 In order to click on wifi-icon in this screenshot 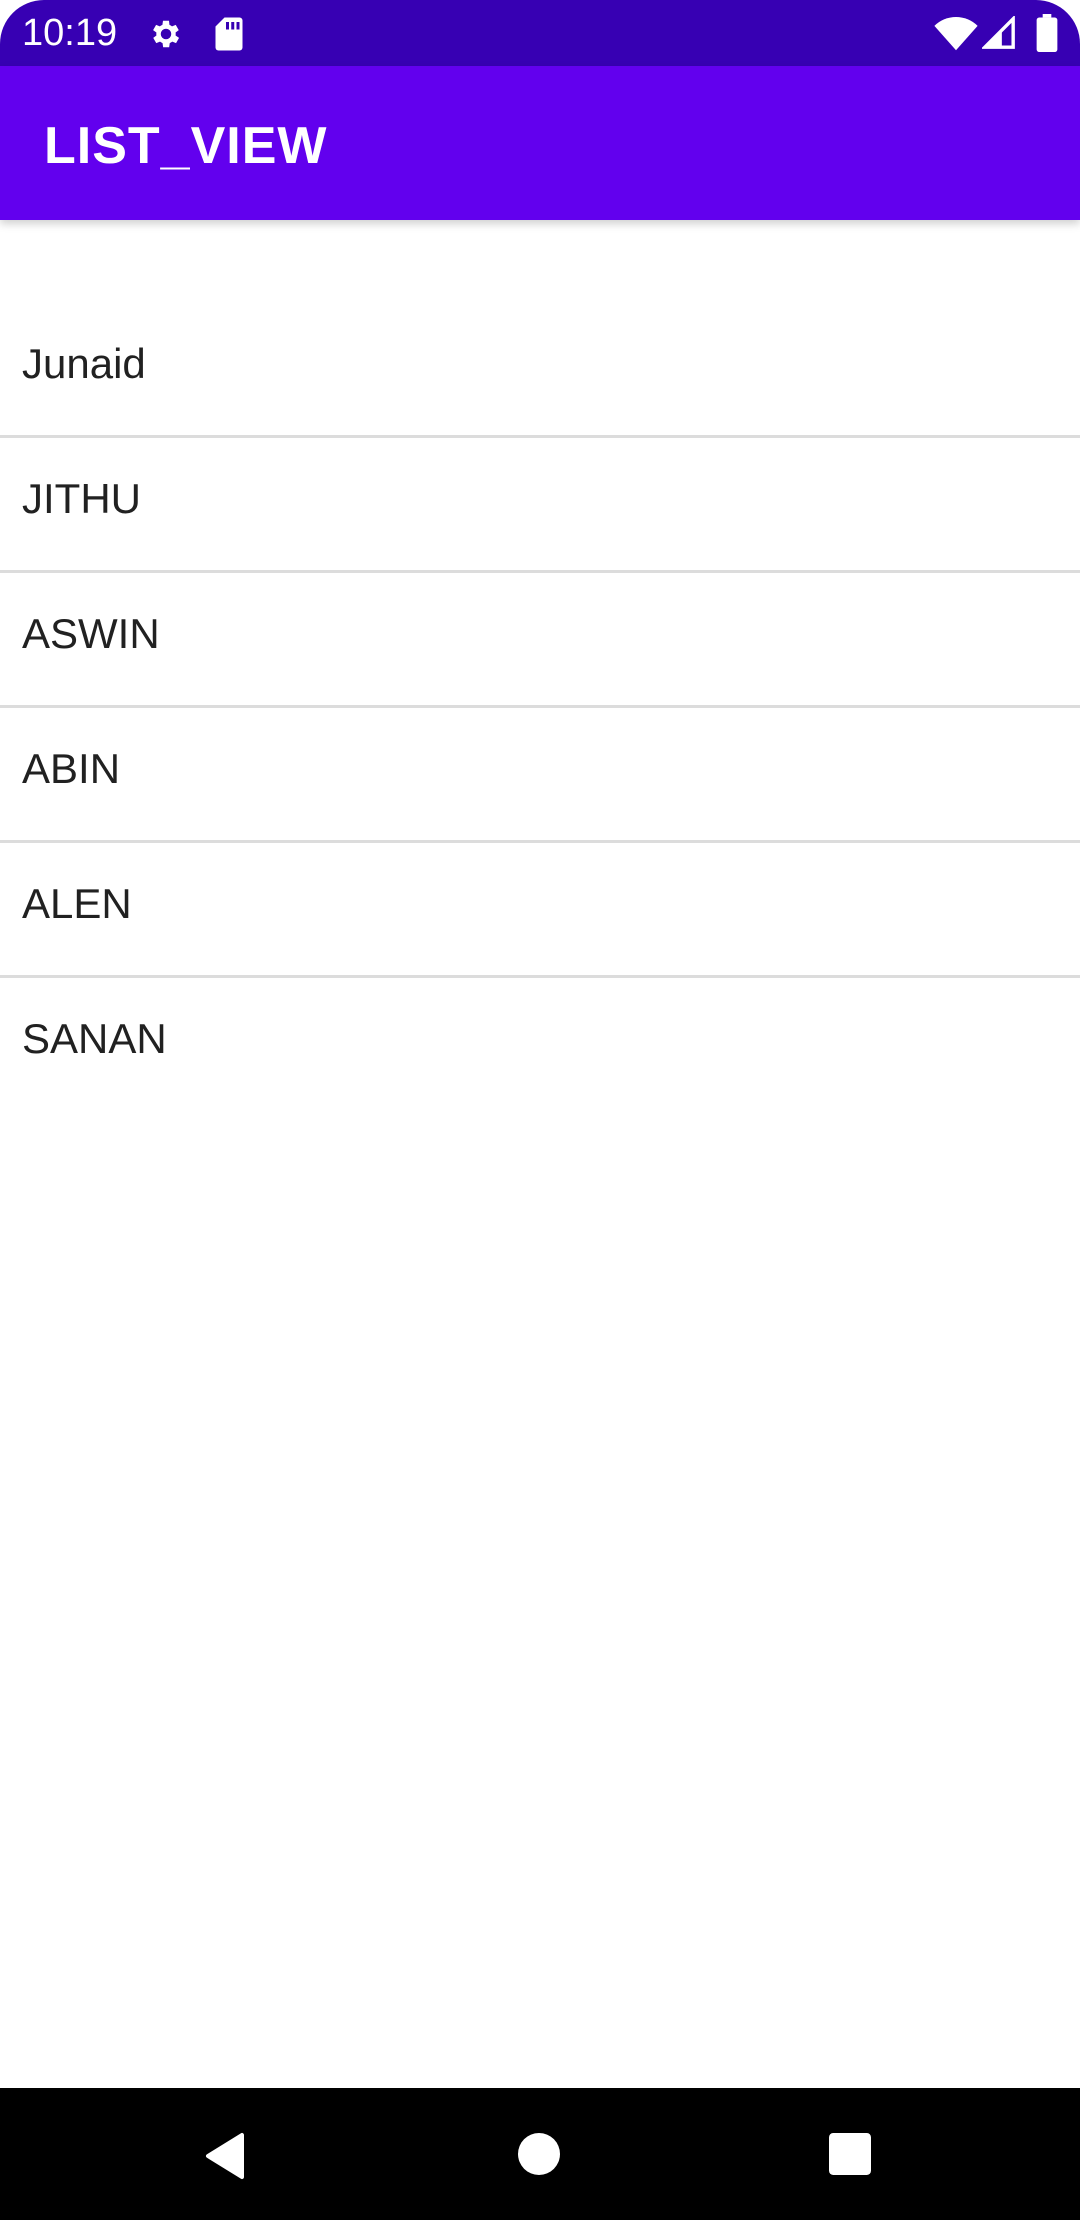, I will do `click(956, 33)`.